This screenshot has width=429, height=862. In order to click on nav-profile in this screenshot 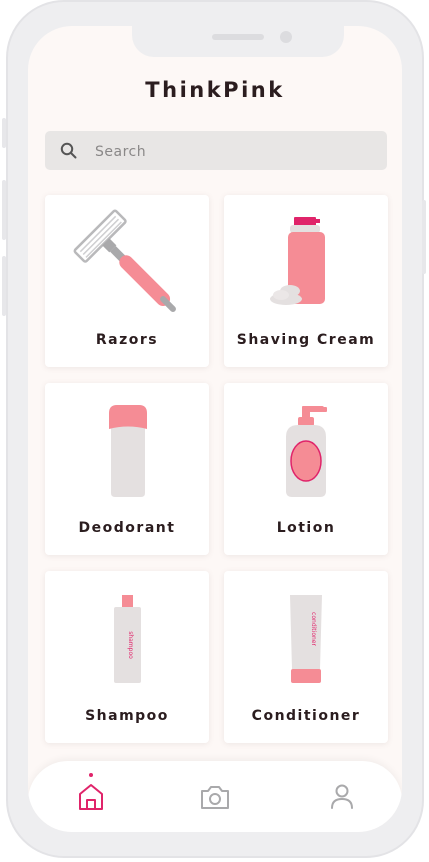, I will do `click(342, 797)`.